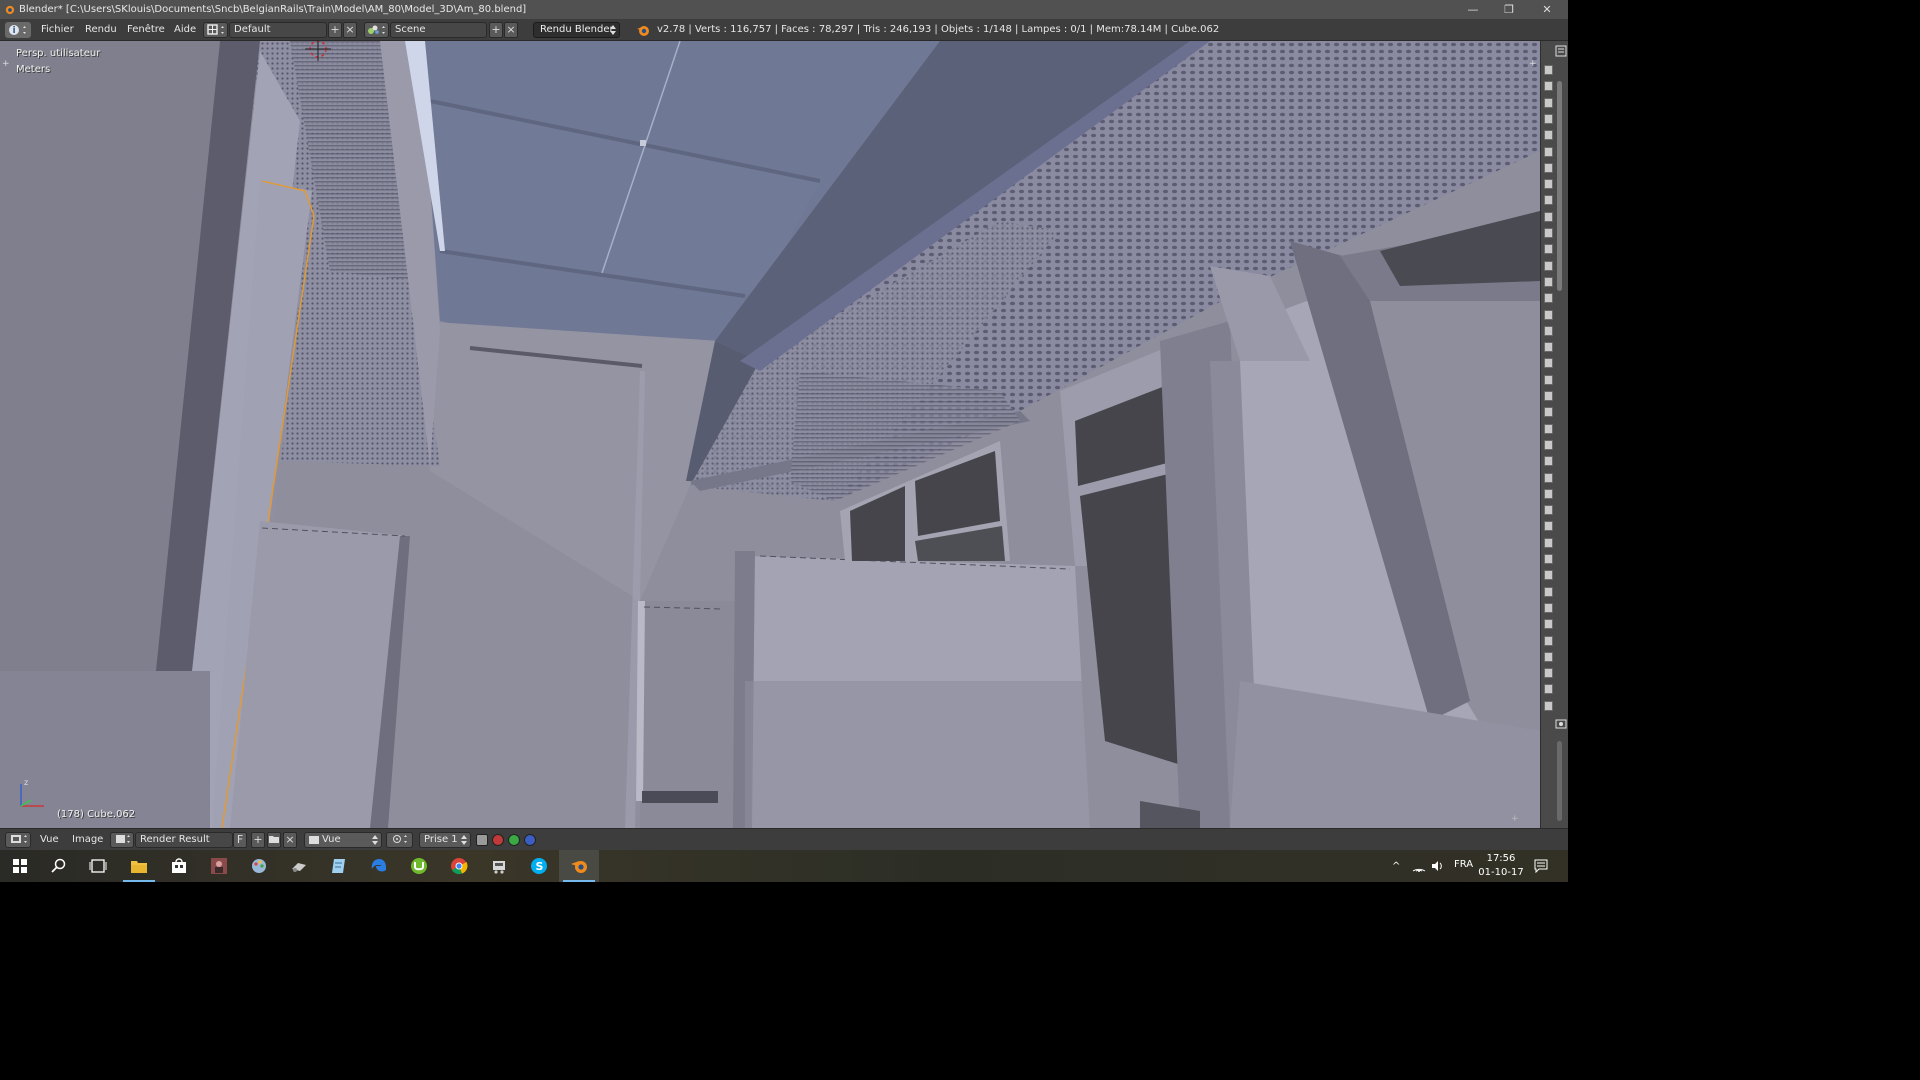 The width and height of the screenshot is (1920, 1080). What do you see at coordinates (1541, 866) in the screenshot?
I see `action-center-icon` at bounding box center [1541, 866].